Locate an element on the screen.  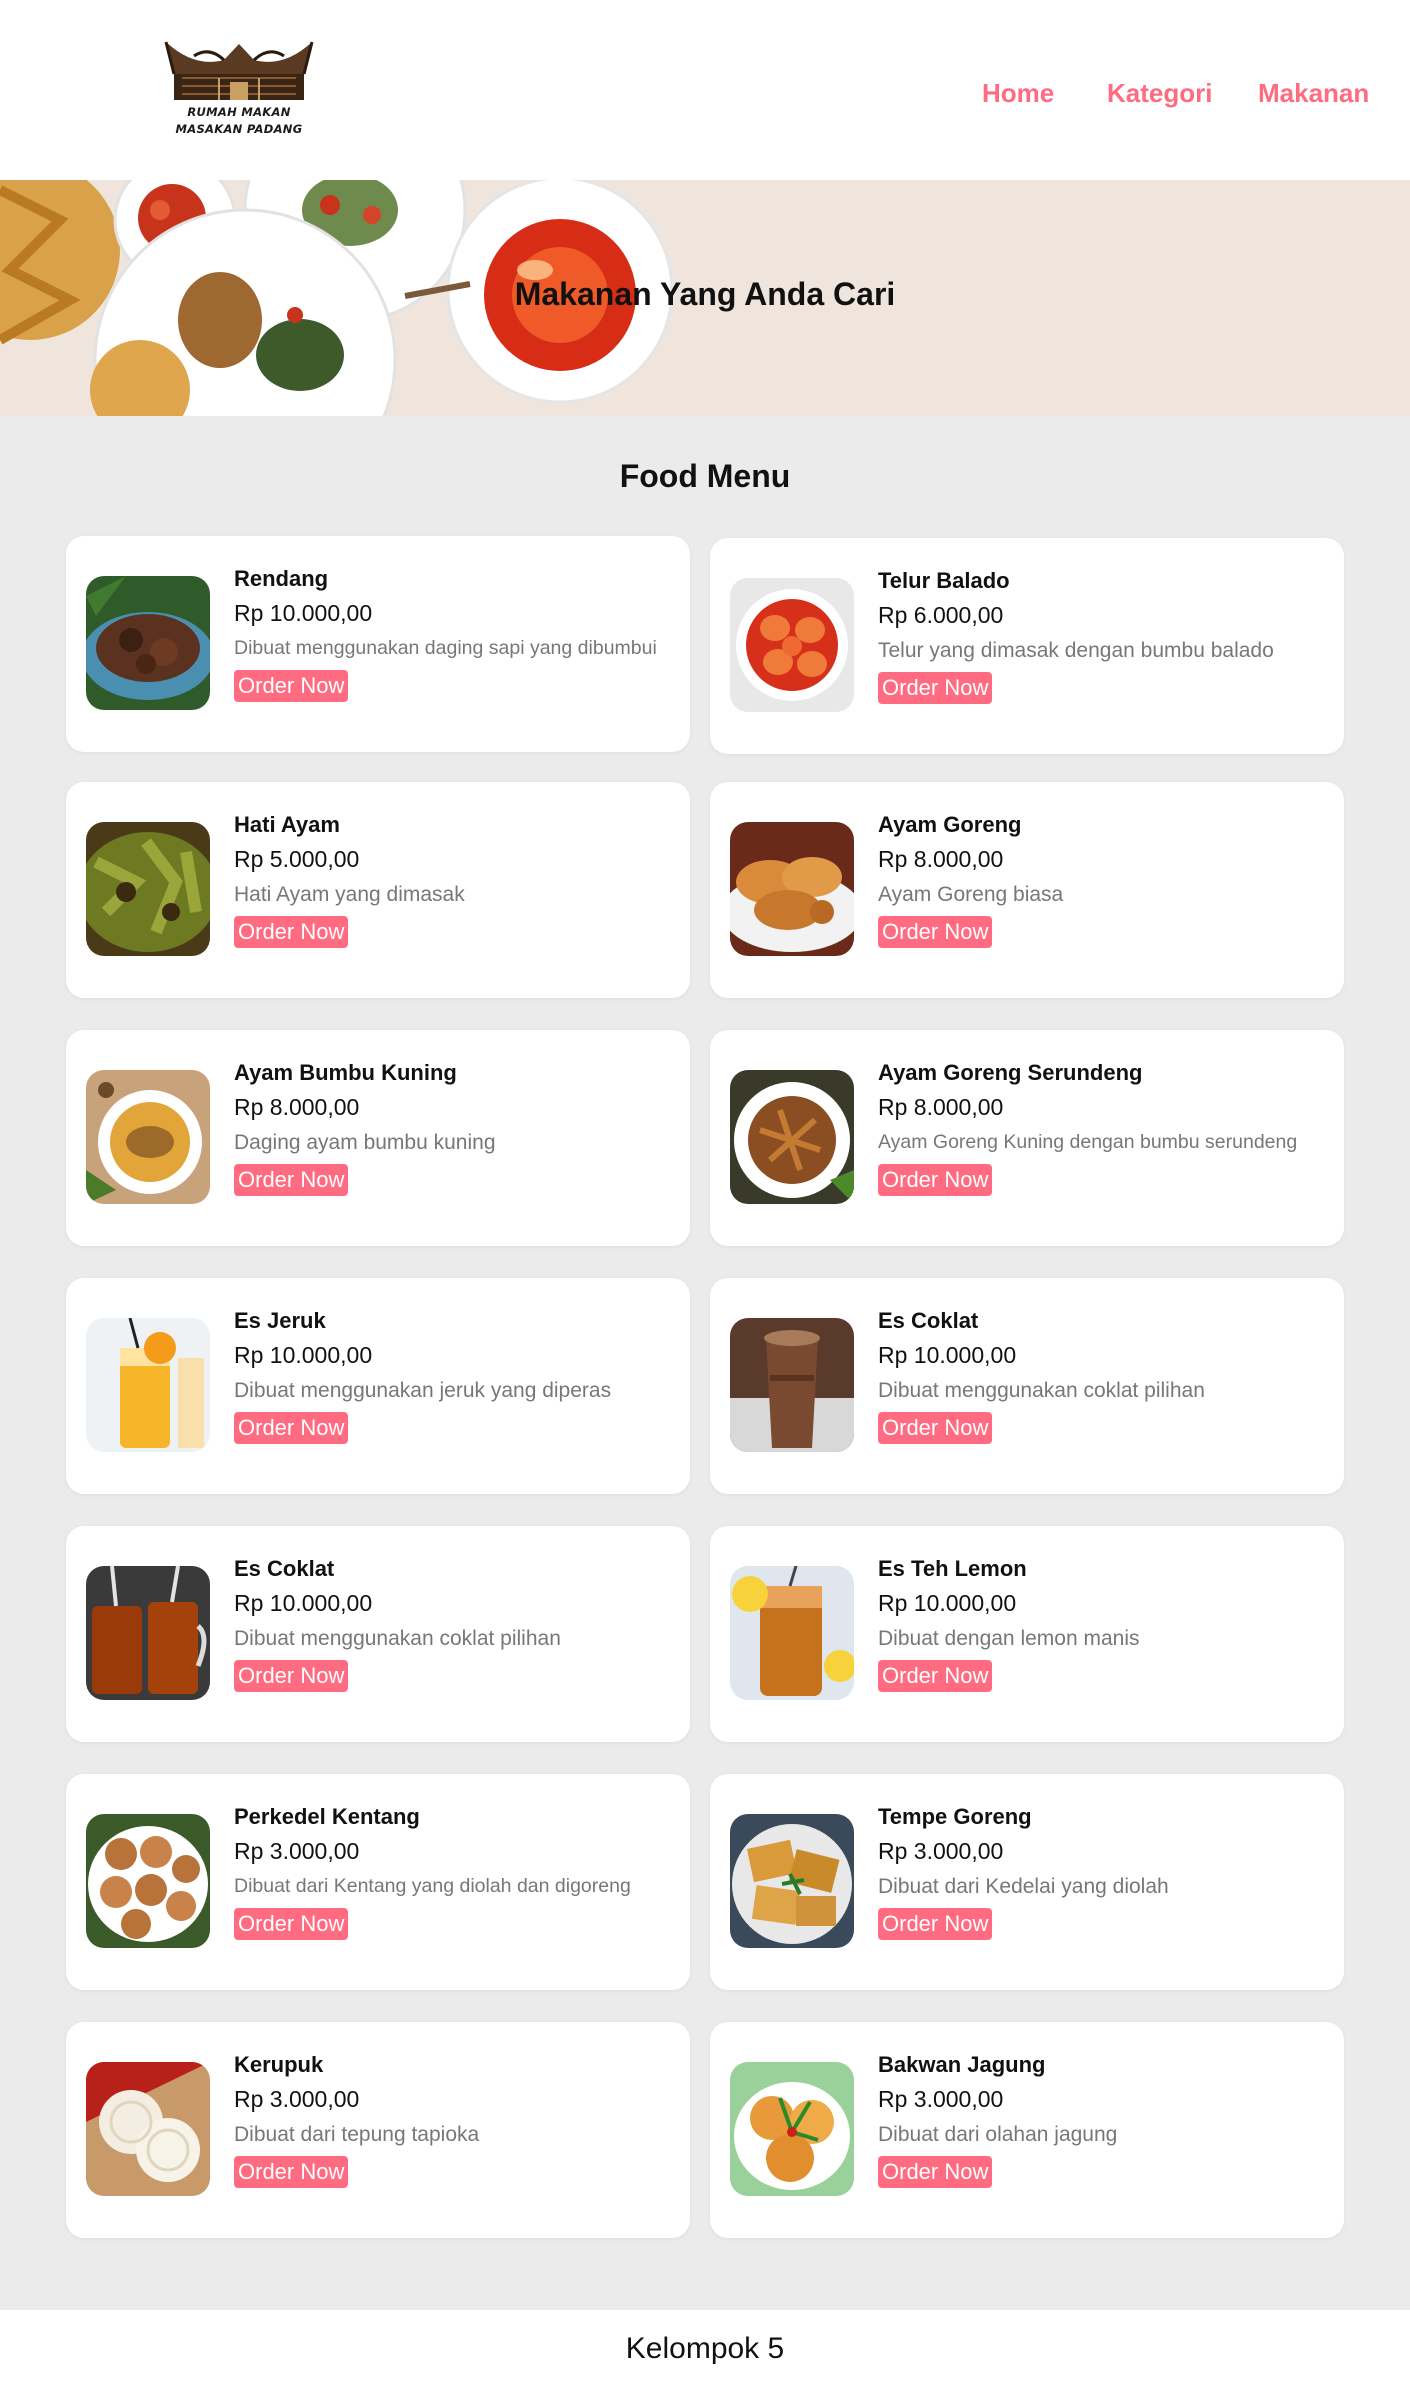
food-name: Rendang is located at coordinates (281, 578).